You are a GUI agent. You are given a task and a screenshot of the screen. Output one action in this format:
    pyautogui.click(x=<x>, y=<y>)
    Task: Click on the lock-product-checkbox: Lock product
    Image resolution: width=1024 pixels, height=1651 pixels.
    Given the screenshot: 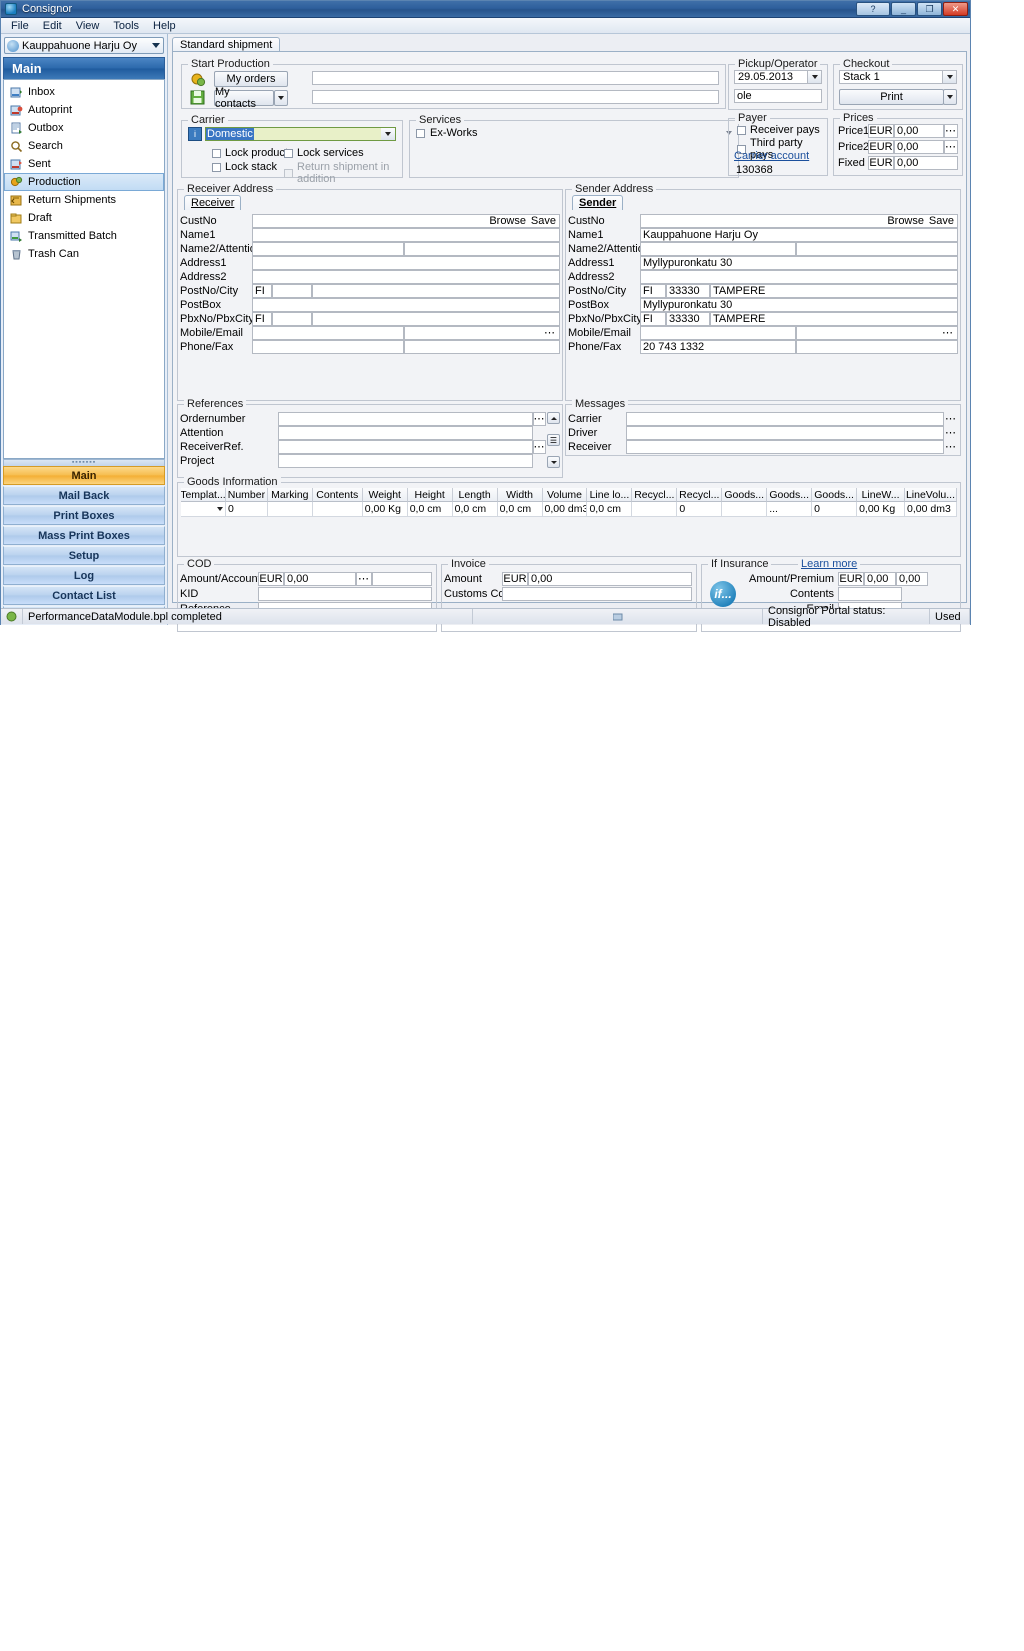 What is the action you would take?
    pyautogui.click(x=250, y=153)
    